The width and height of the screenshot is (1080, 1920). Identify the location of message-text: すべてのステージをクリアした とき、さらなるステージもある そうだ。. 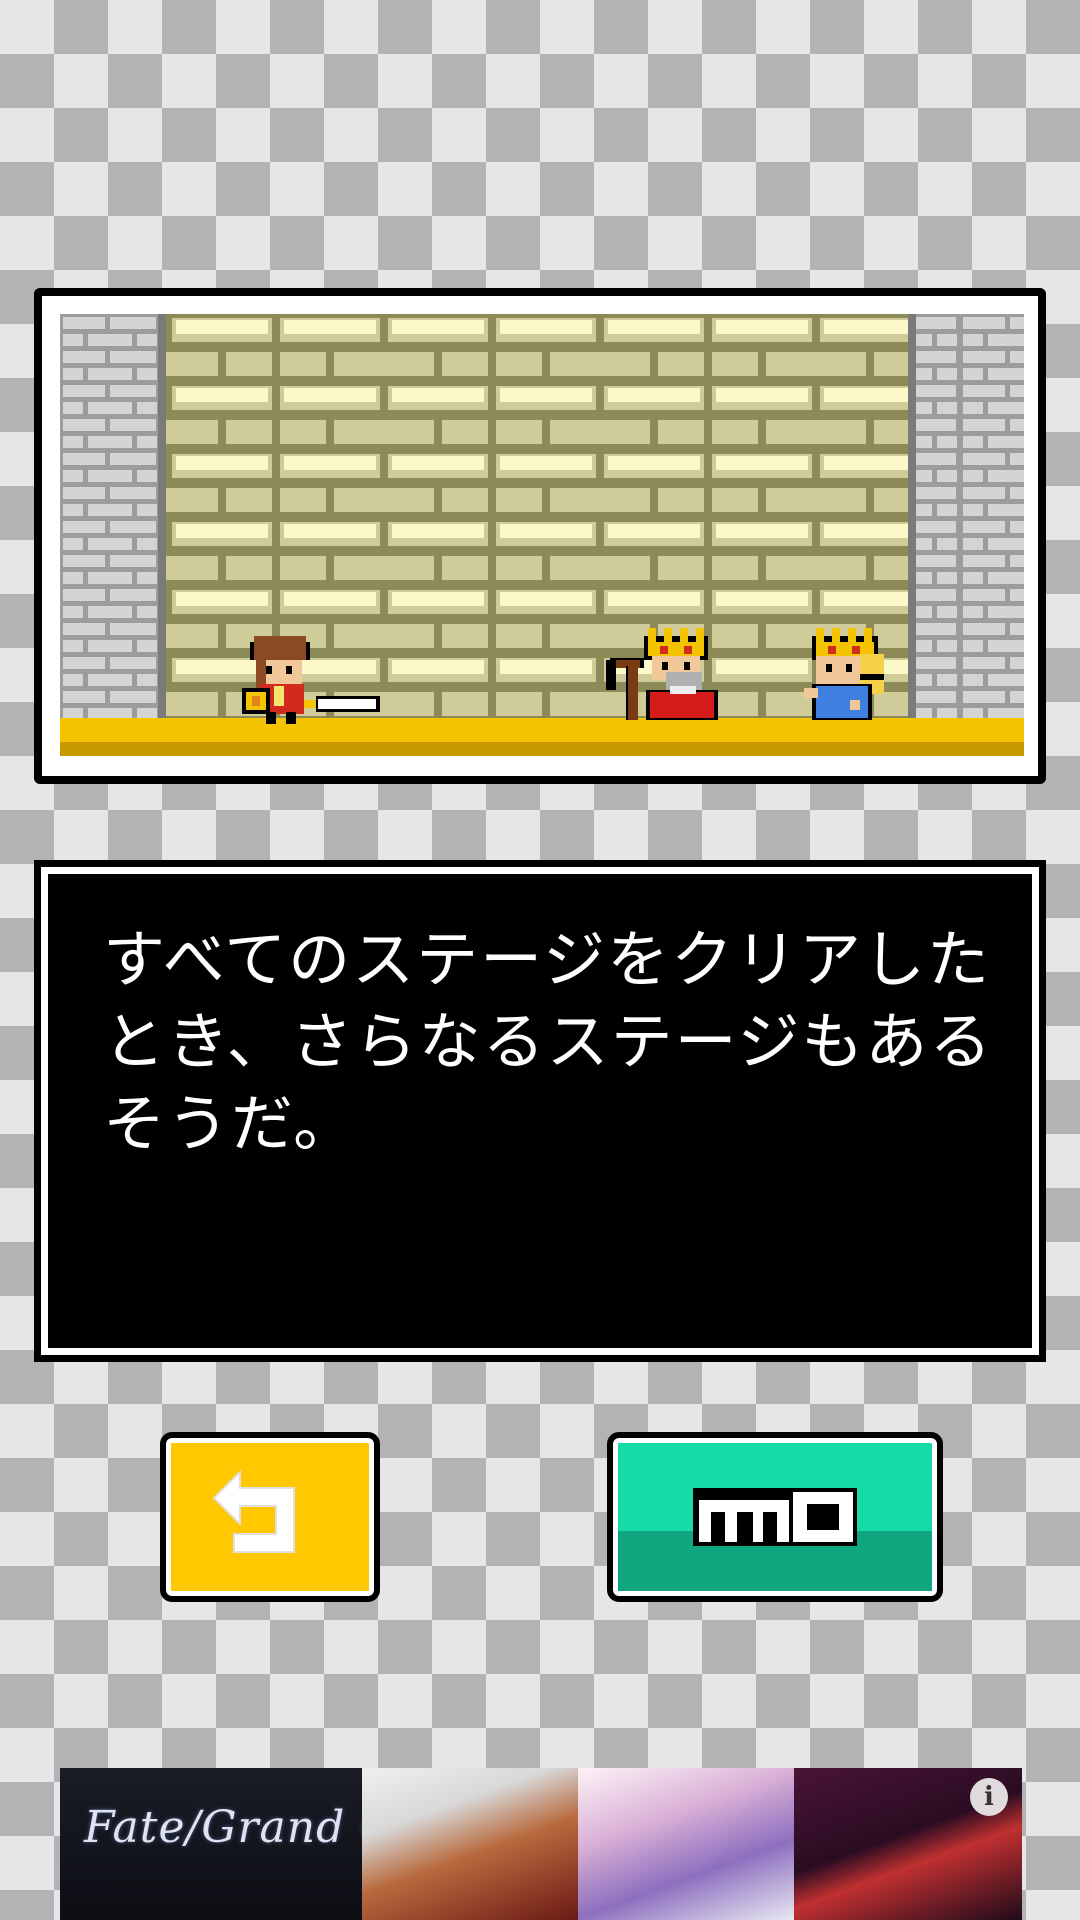
(548, 1041).